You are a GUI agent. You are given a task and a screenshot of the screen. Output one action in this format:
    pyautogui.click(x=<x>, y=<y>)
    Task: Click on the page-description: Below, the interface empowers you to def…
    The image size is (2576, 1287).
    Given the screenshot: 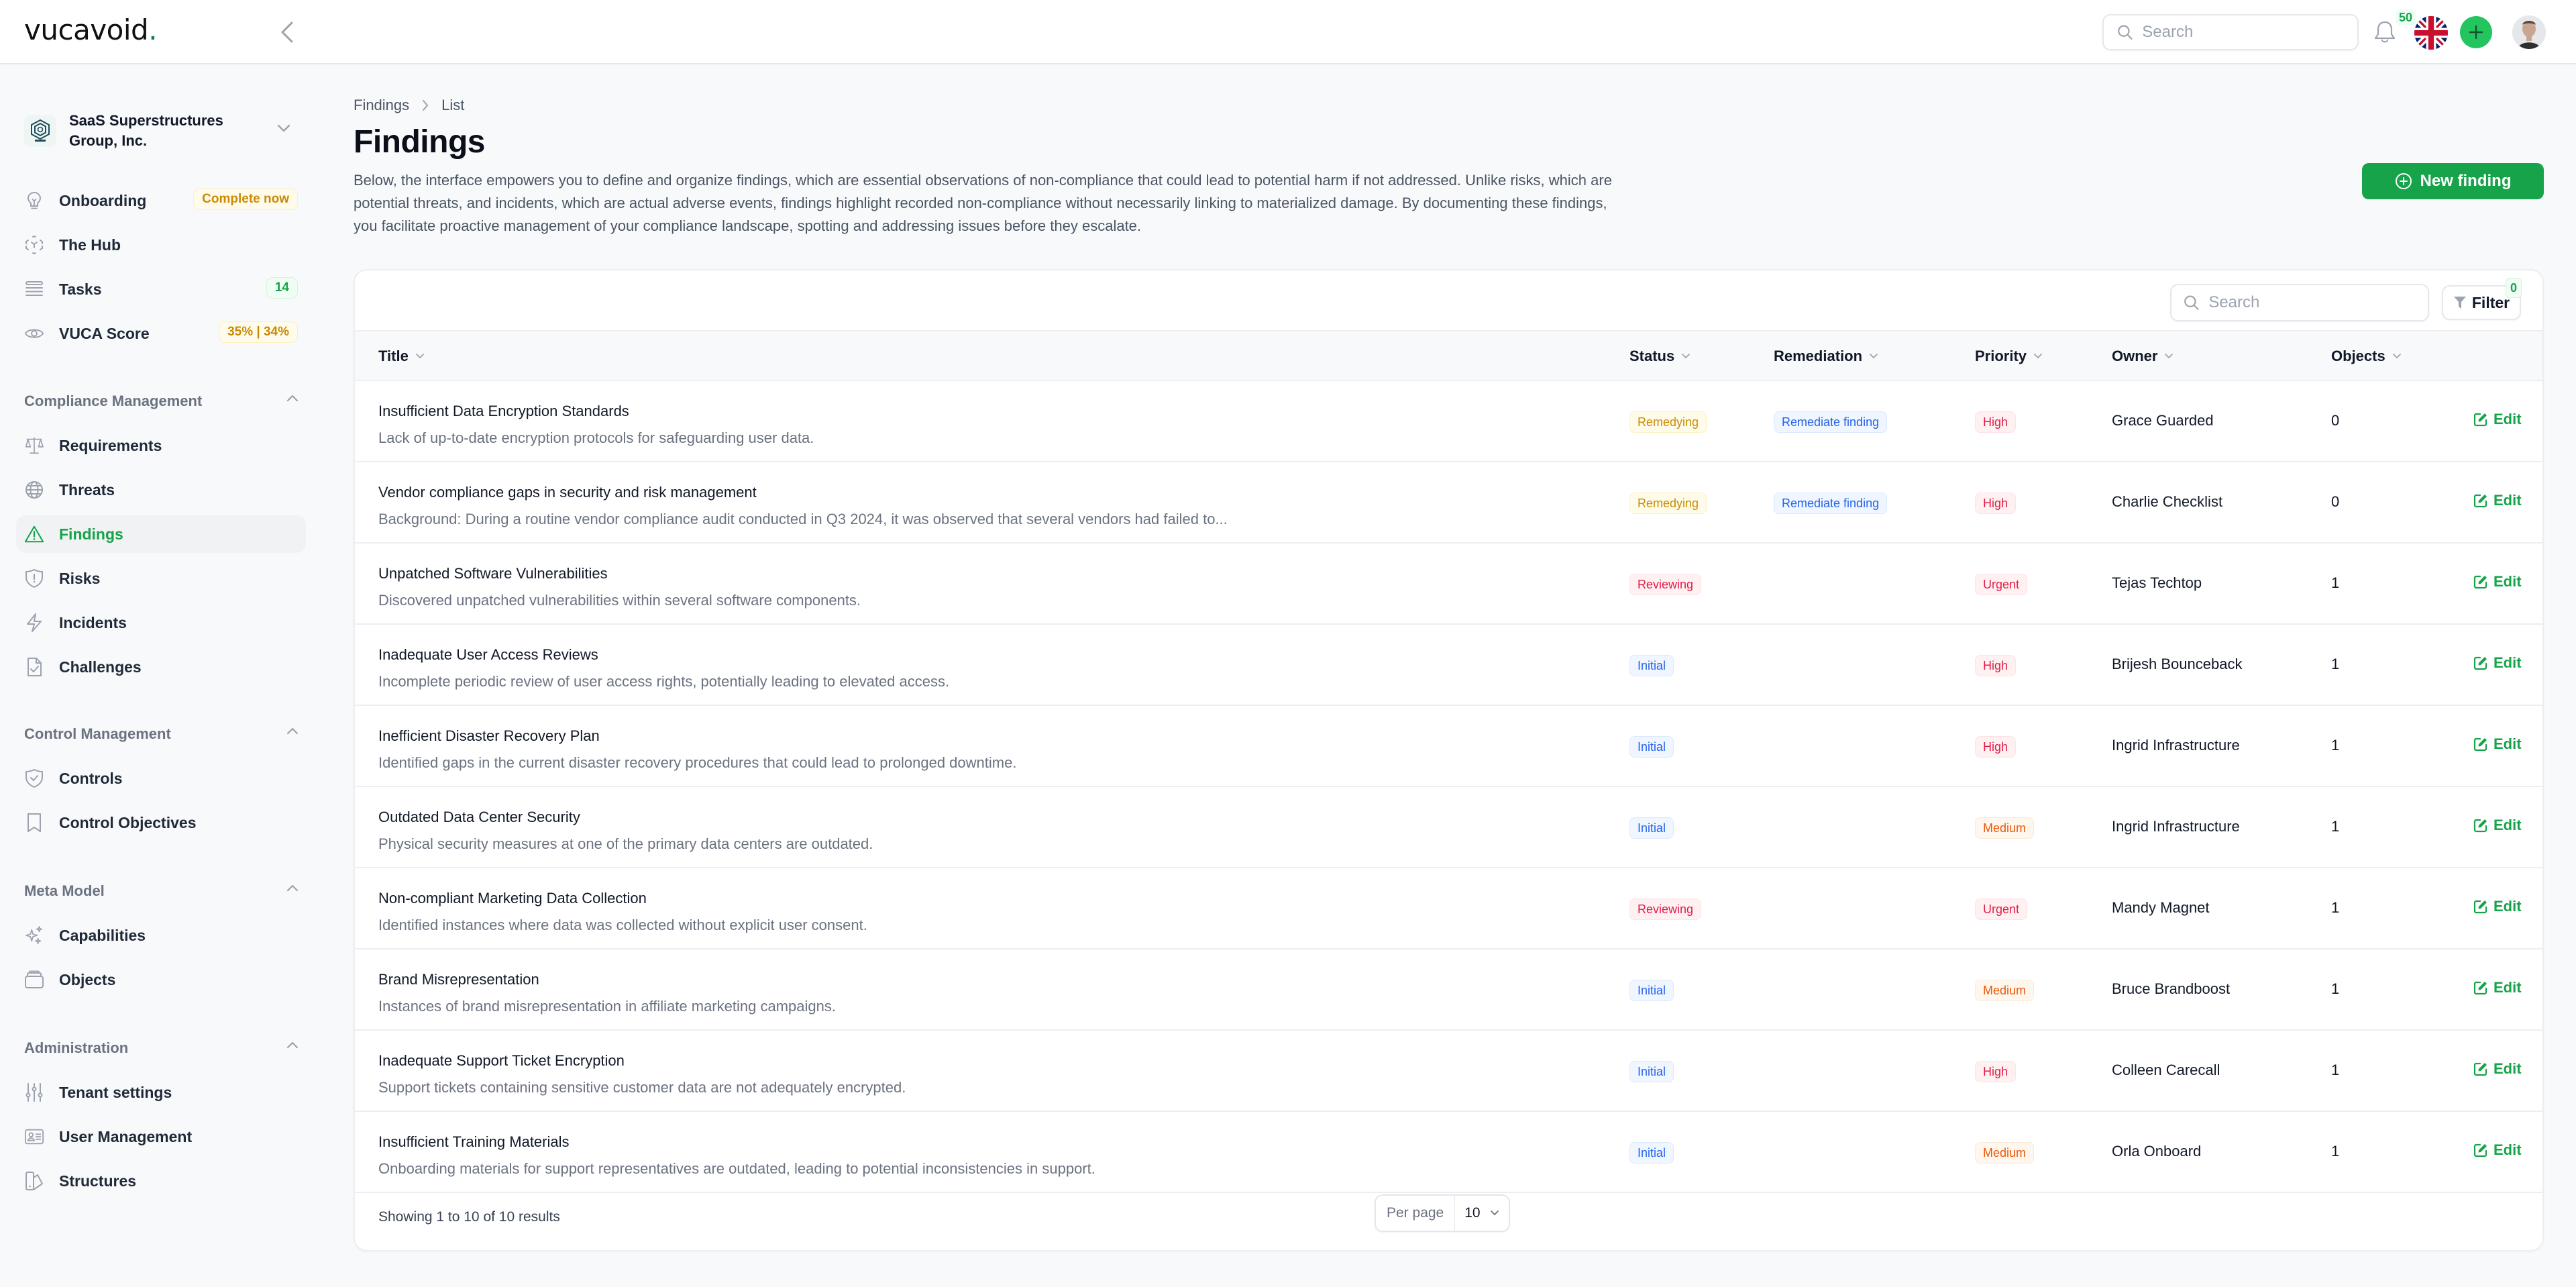 What is the action you would take?
    pyautogui.click(x=983, y=203)
    